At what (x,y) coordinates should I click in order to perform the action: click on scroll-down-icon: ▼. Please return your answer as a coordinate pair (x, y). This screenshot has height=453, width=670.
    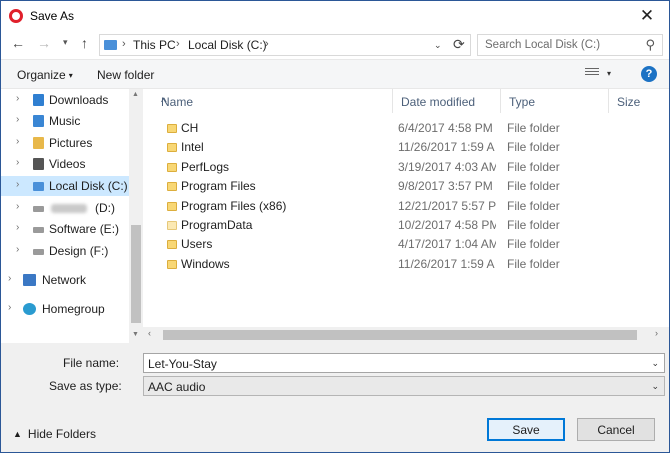
    Looking at the image, I should click on (135, 334).